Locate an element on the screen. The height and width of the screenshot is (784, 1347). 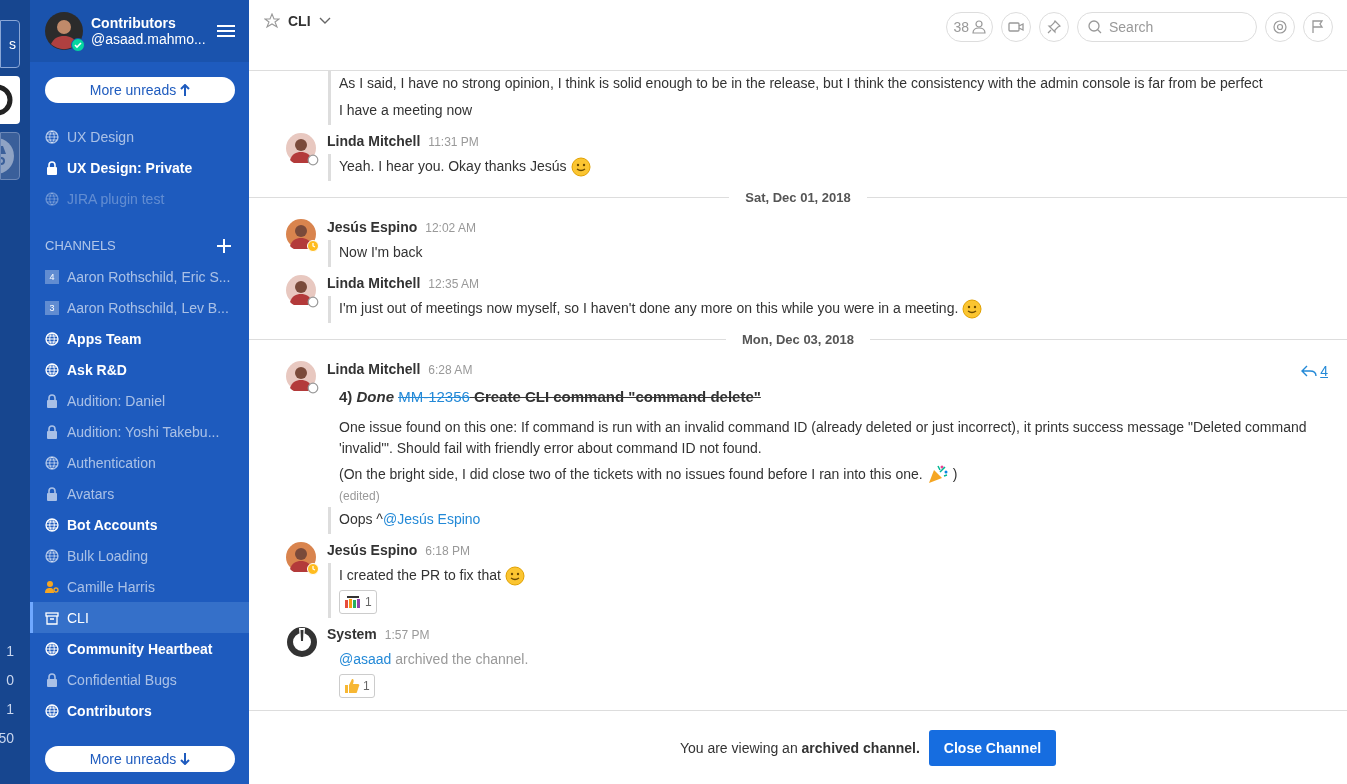
channel-item: Bot Accounts is located at coordinates (139, 524).